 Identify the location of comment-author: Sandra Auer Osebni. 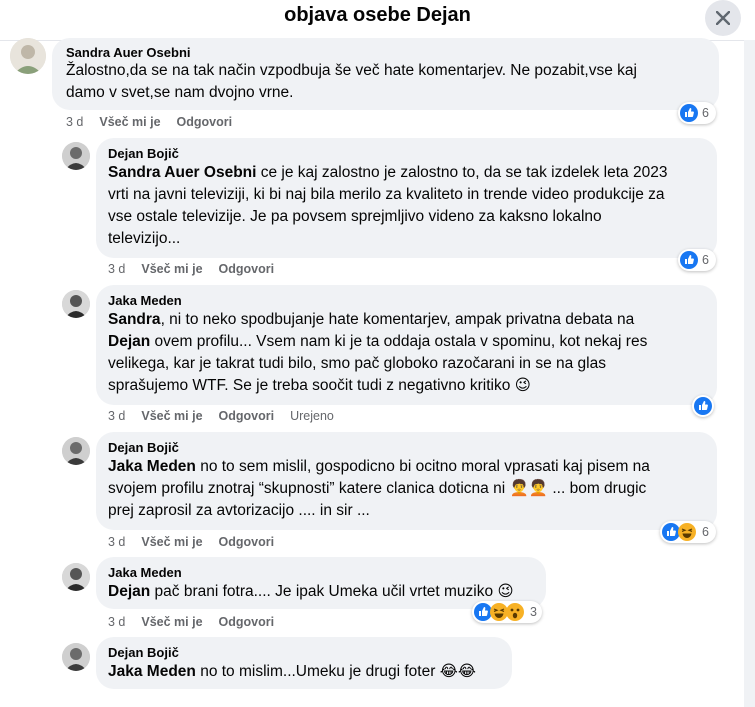
(128, 52).